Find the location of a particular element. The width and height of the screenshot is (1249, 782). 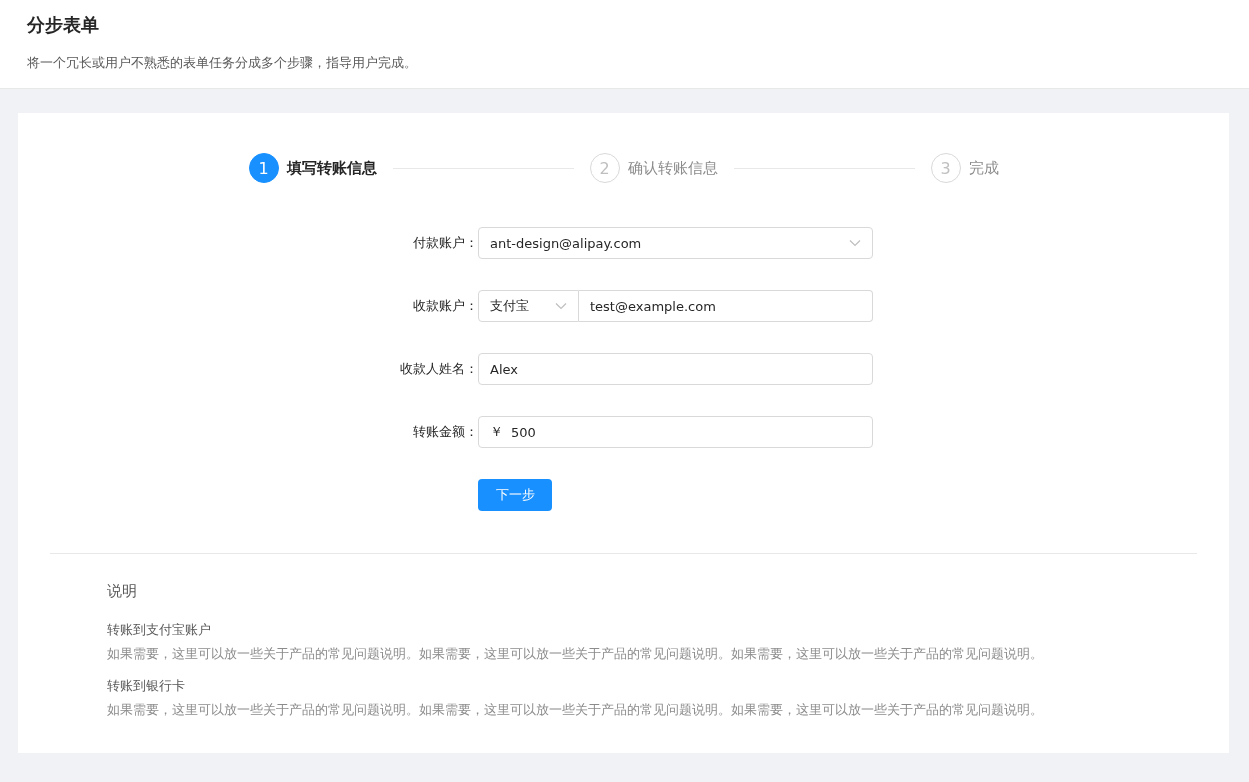

account-select: ant-design@alipay.com is located at coordinates (675, 243).